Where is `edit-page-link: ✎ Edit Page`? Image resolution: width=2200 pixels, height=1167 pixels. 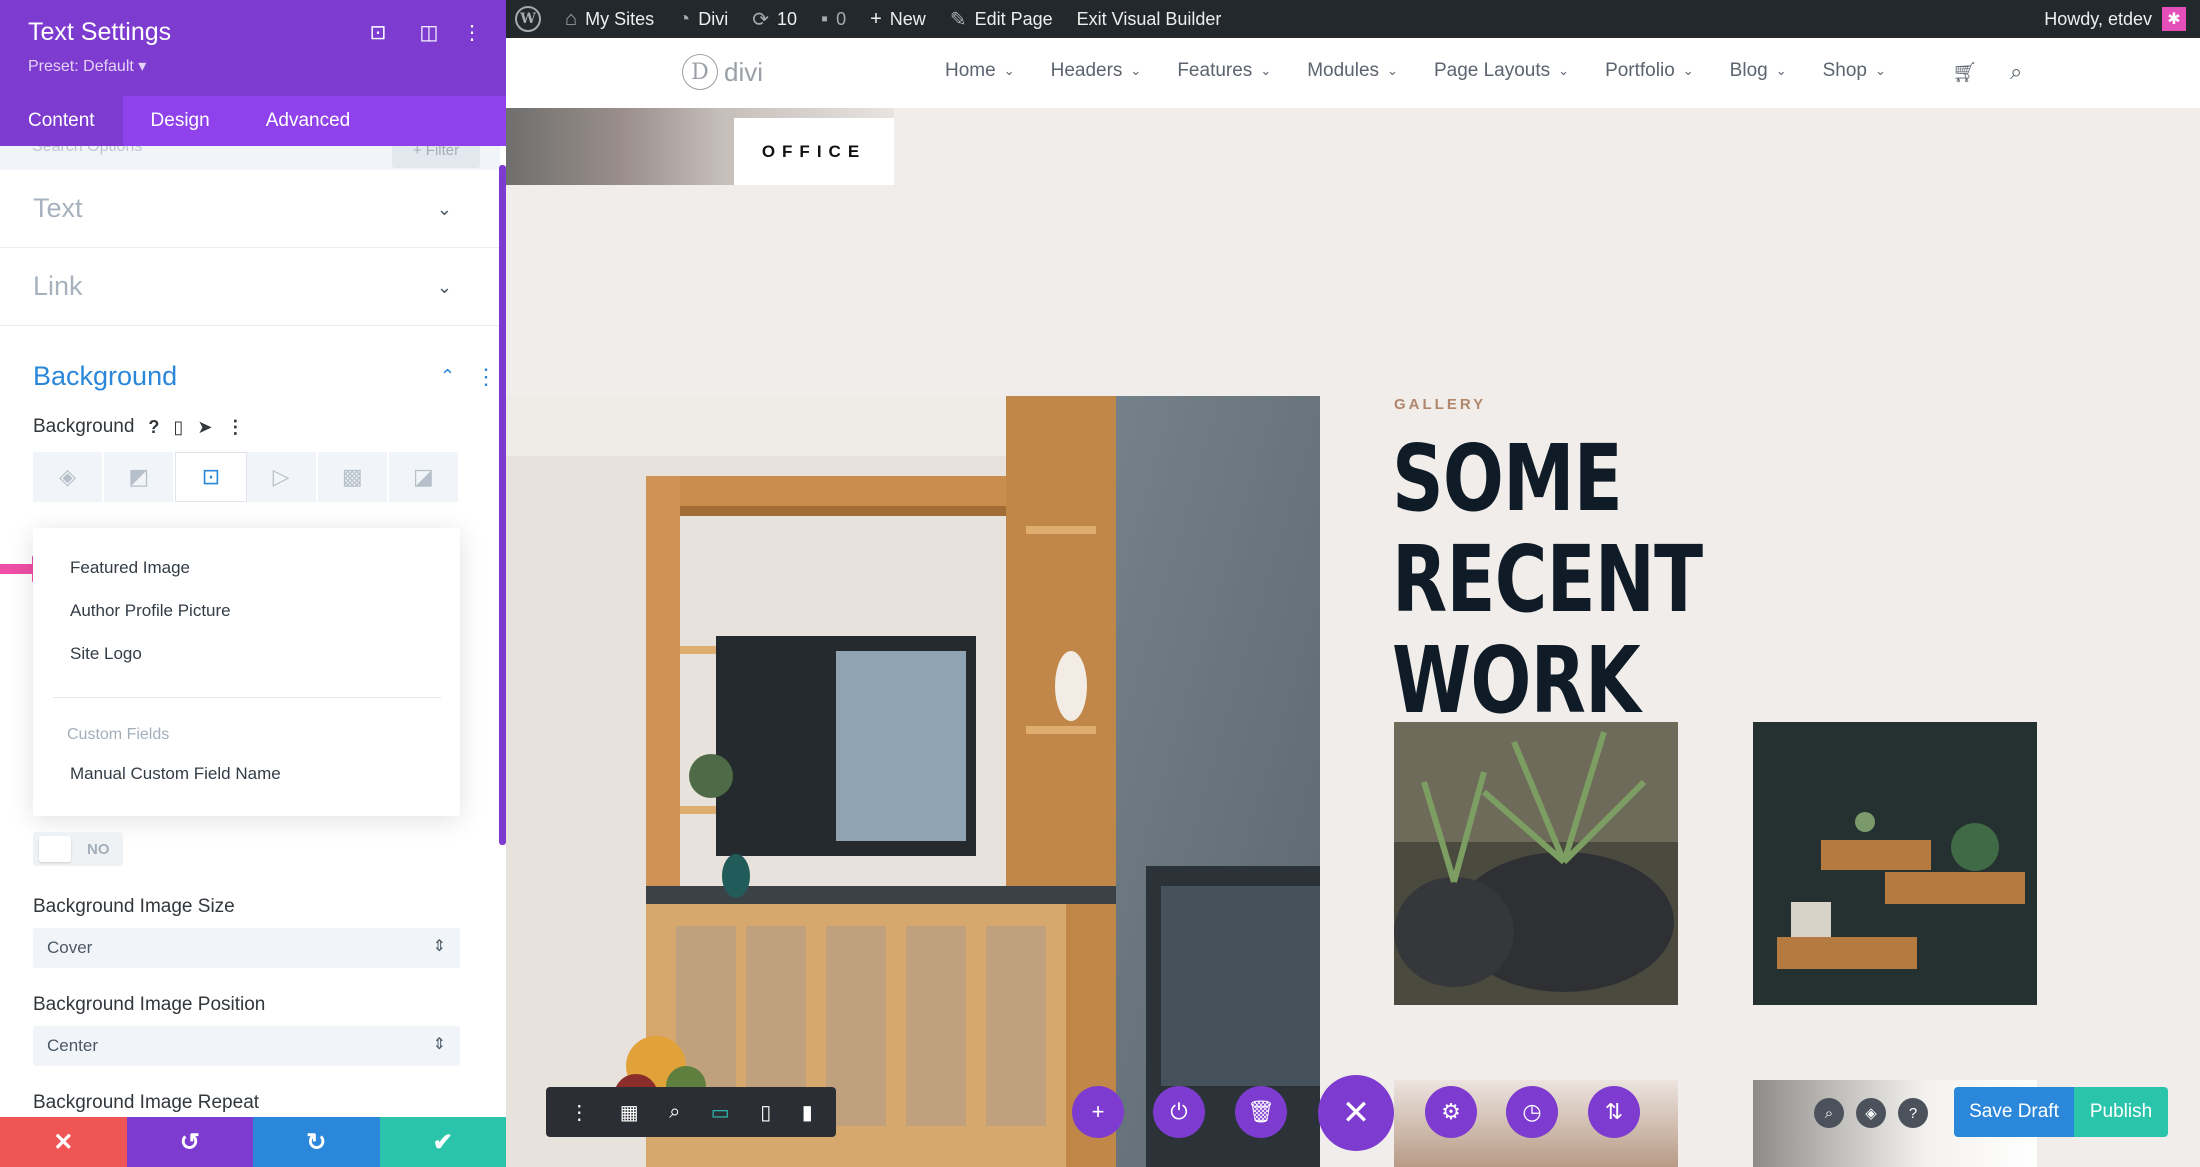
edit-page-link: ✎ Edit Page is located at coordinates (1001, 19).